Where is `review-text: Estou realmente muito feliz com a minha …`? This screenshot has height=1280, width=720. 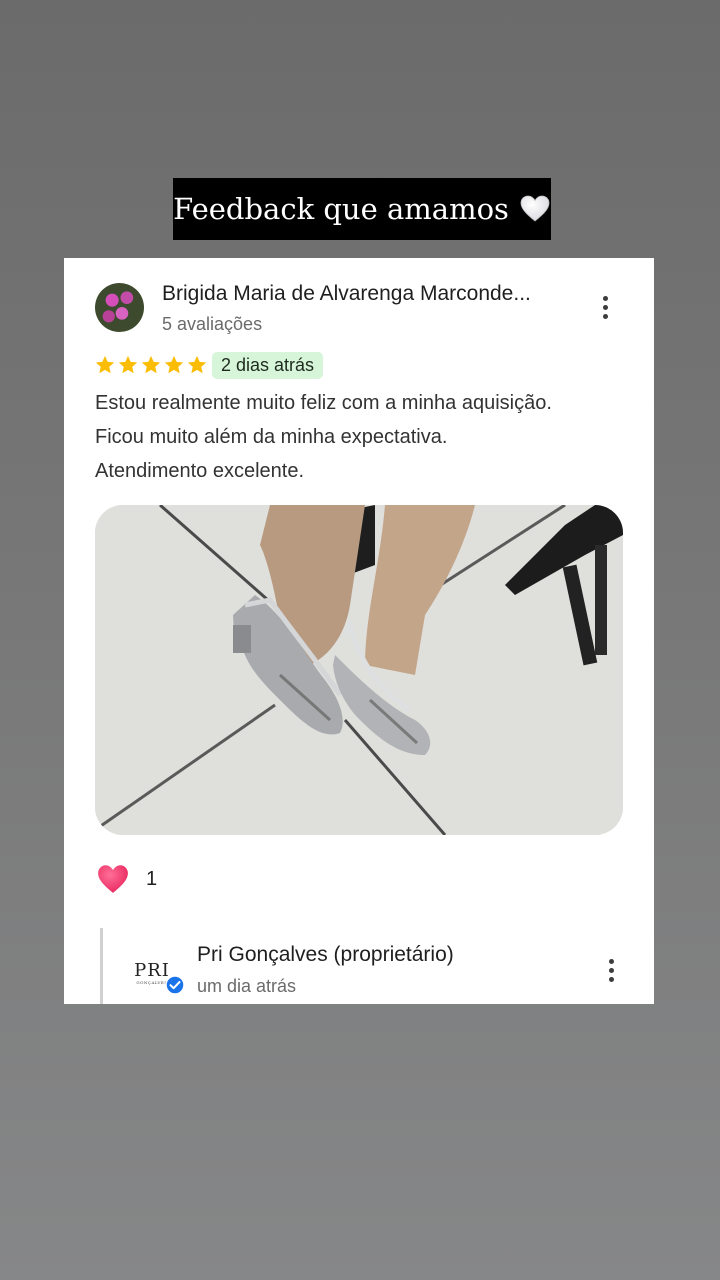 review-text: Estou realmente muito feliz com a minha … is located at coordinates (365, 437).